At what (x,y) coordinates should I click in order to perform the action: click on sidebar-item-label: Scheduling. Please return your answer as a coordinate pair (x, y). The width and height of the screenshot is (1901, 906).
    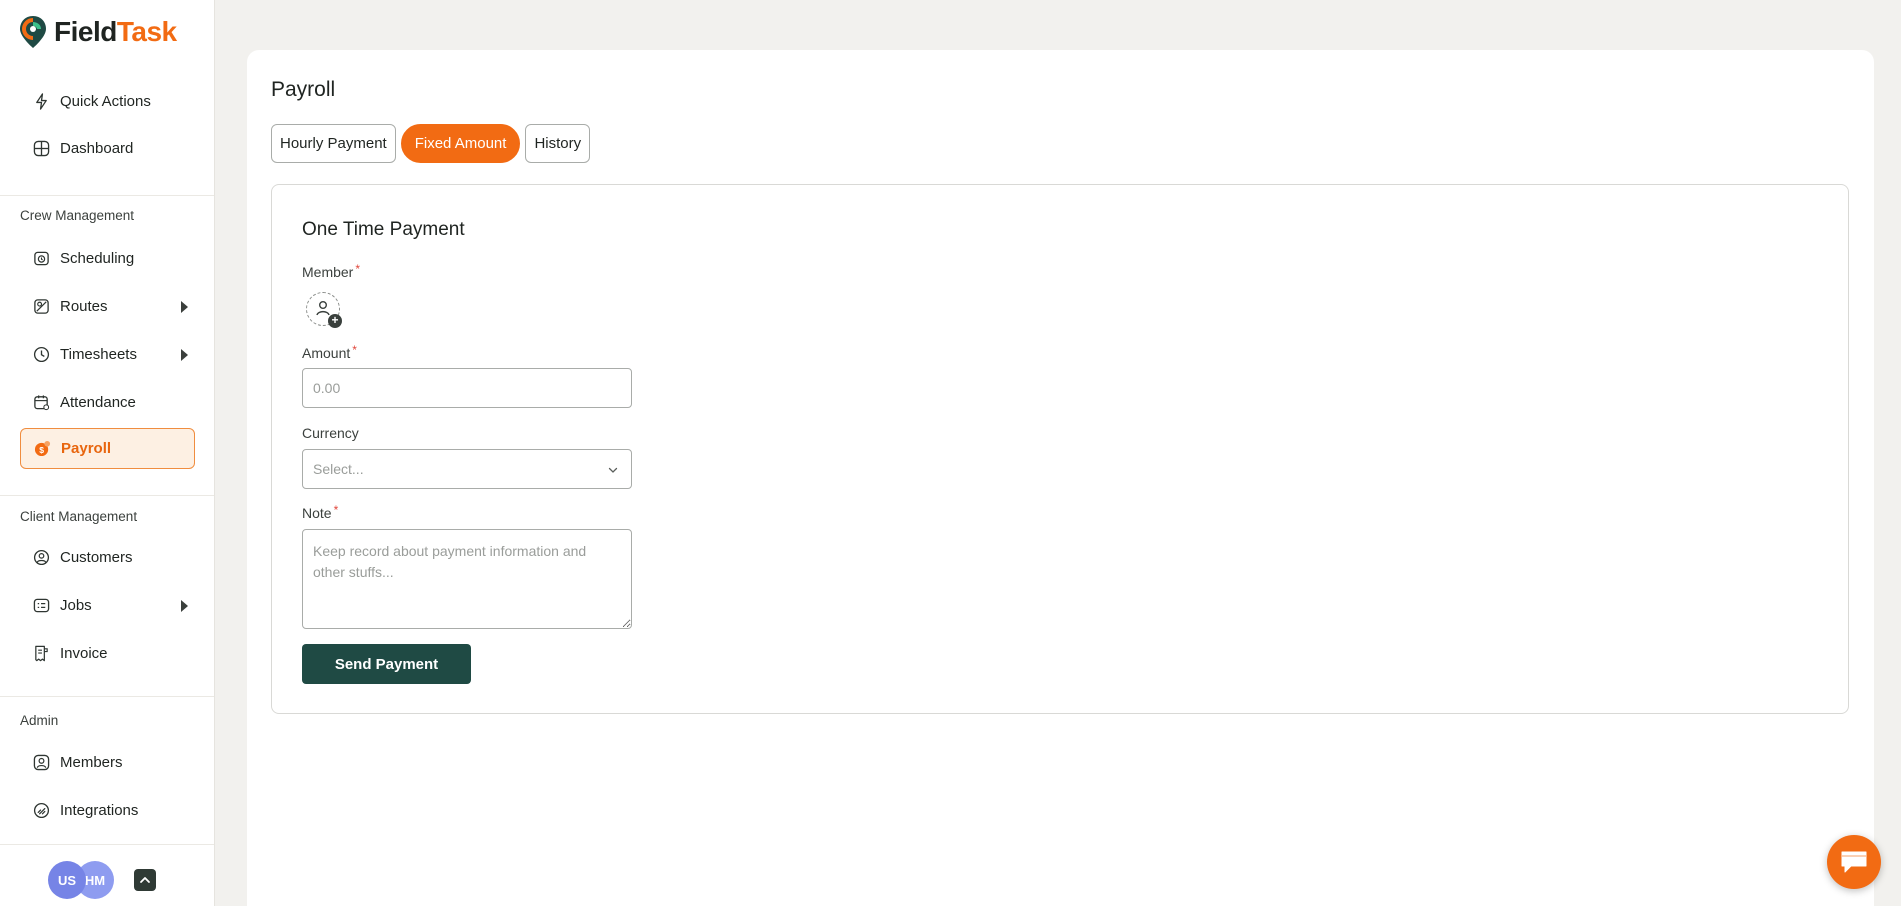
    Looking at the image, I should click on (97, 258).